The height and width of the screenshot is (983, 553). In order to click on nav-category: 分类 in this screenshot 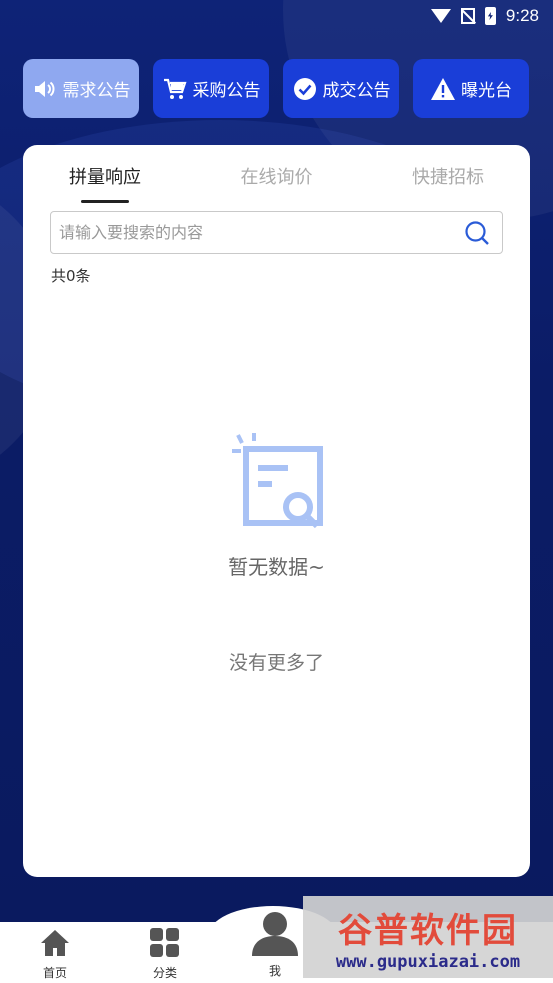, I will do `click(165, 952)`.